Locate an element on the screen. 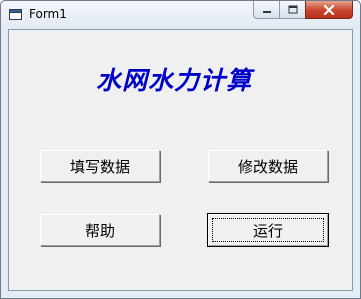 The width and height of the screenshot is (361, 299). page-title: 水网水力计算 is located at coordinates (174, 80).